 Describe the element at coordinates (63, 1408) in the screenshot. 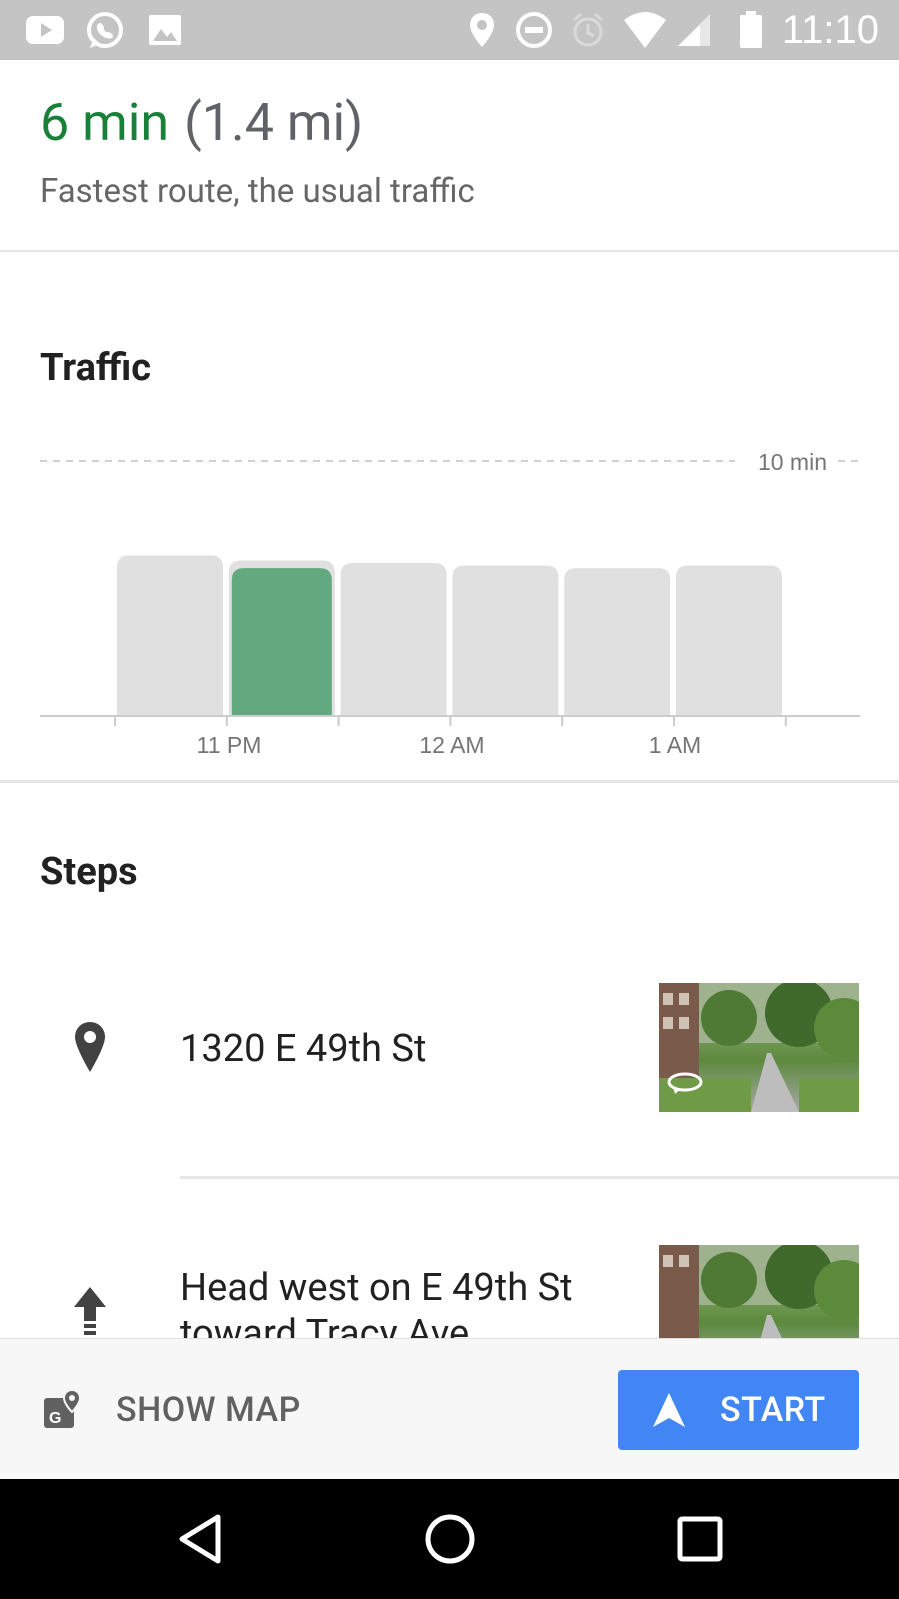

I see `map-icon: G` at that location.